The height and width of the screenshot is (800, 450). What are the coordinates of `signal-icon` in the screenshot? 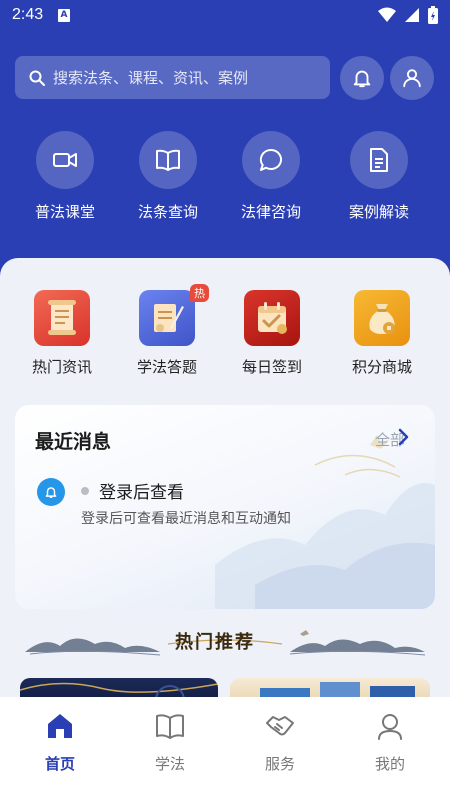 It's located at (412, 15).